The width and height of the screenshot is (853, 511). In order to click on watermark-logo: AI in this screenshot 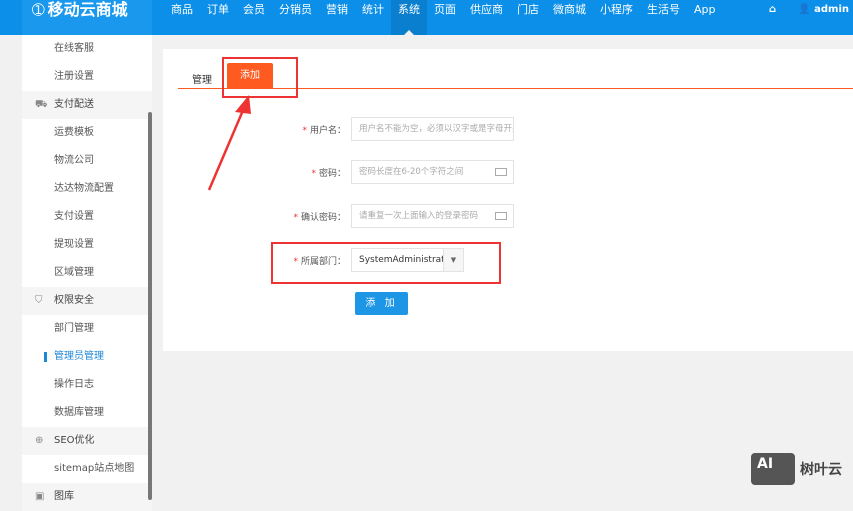, I will do `click(773, 469)`.